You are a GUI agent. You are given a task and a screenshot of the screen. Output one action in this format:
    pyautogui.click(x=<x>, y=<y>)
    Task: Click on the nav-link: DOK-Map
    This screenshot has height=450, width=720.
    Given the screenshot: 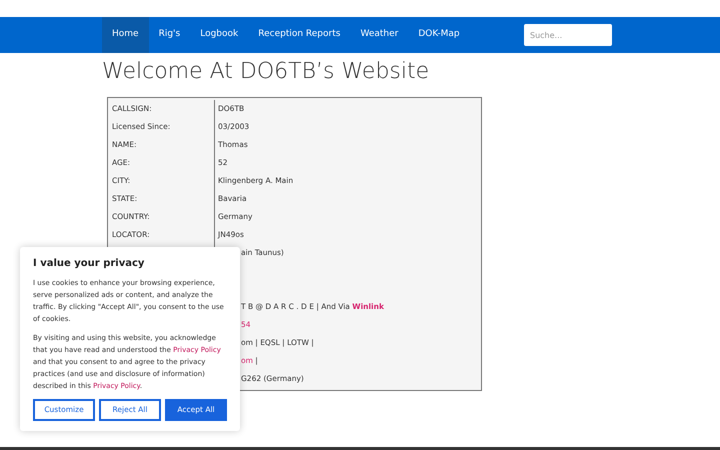 What is the action you would take?
    pyautogui.click(x=439, y=35)
    